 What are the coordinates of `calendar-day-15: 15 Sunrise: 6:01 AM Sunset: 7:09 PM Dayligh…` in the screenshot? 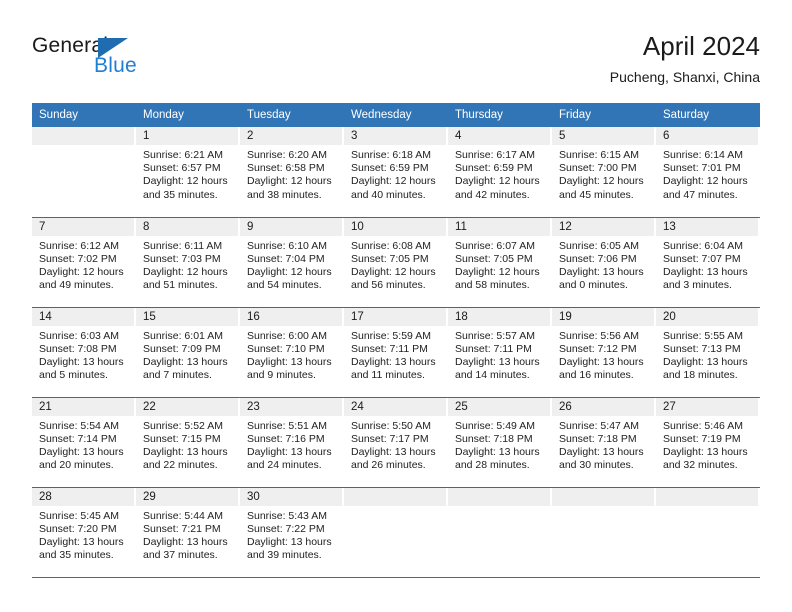 It's located at (188, 351).